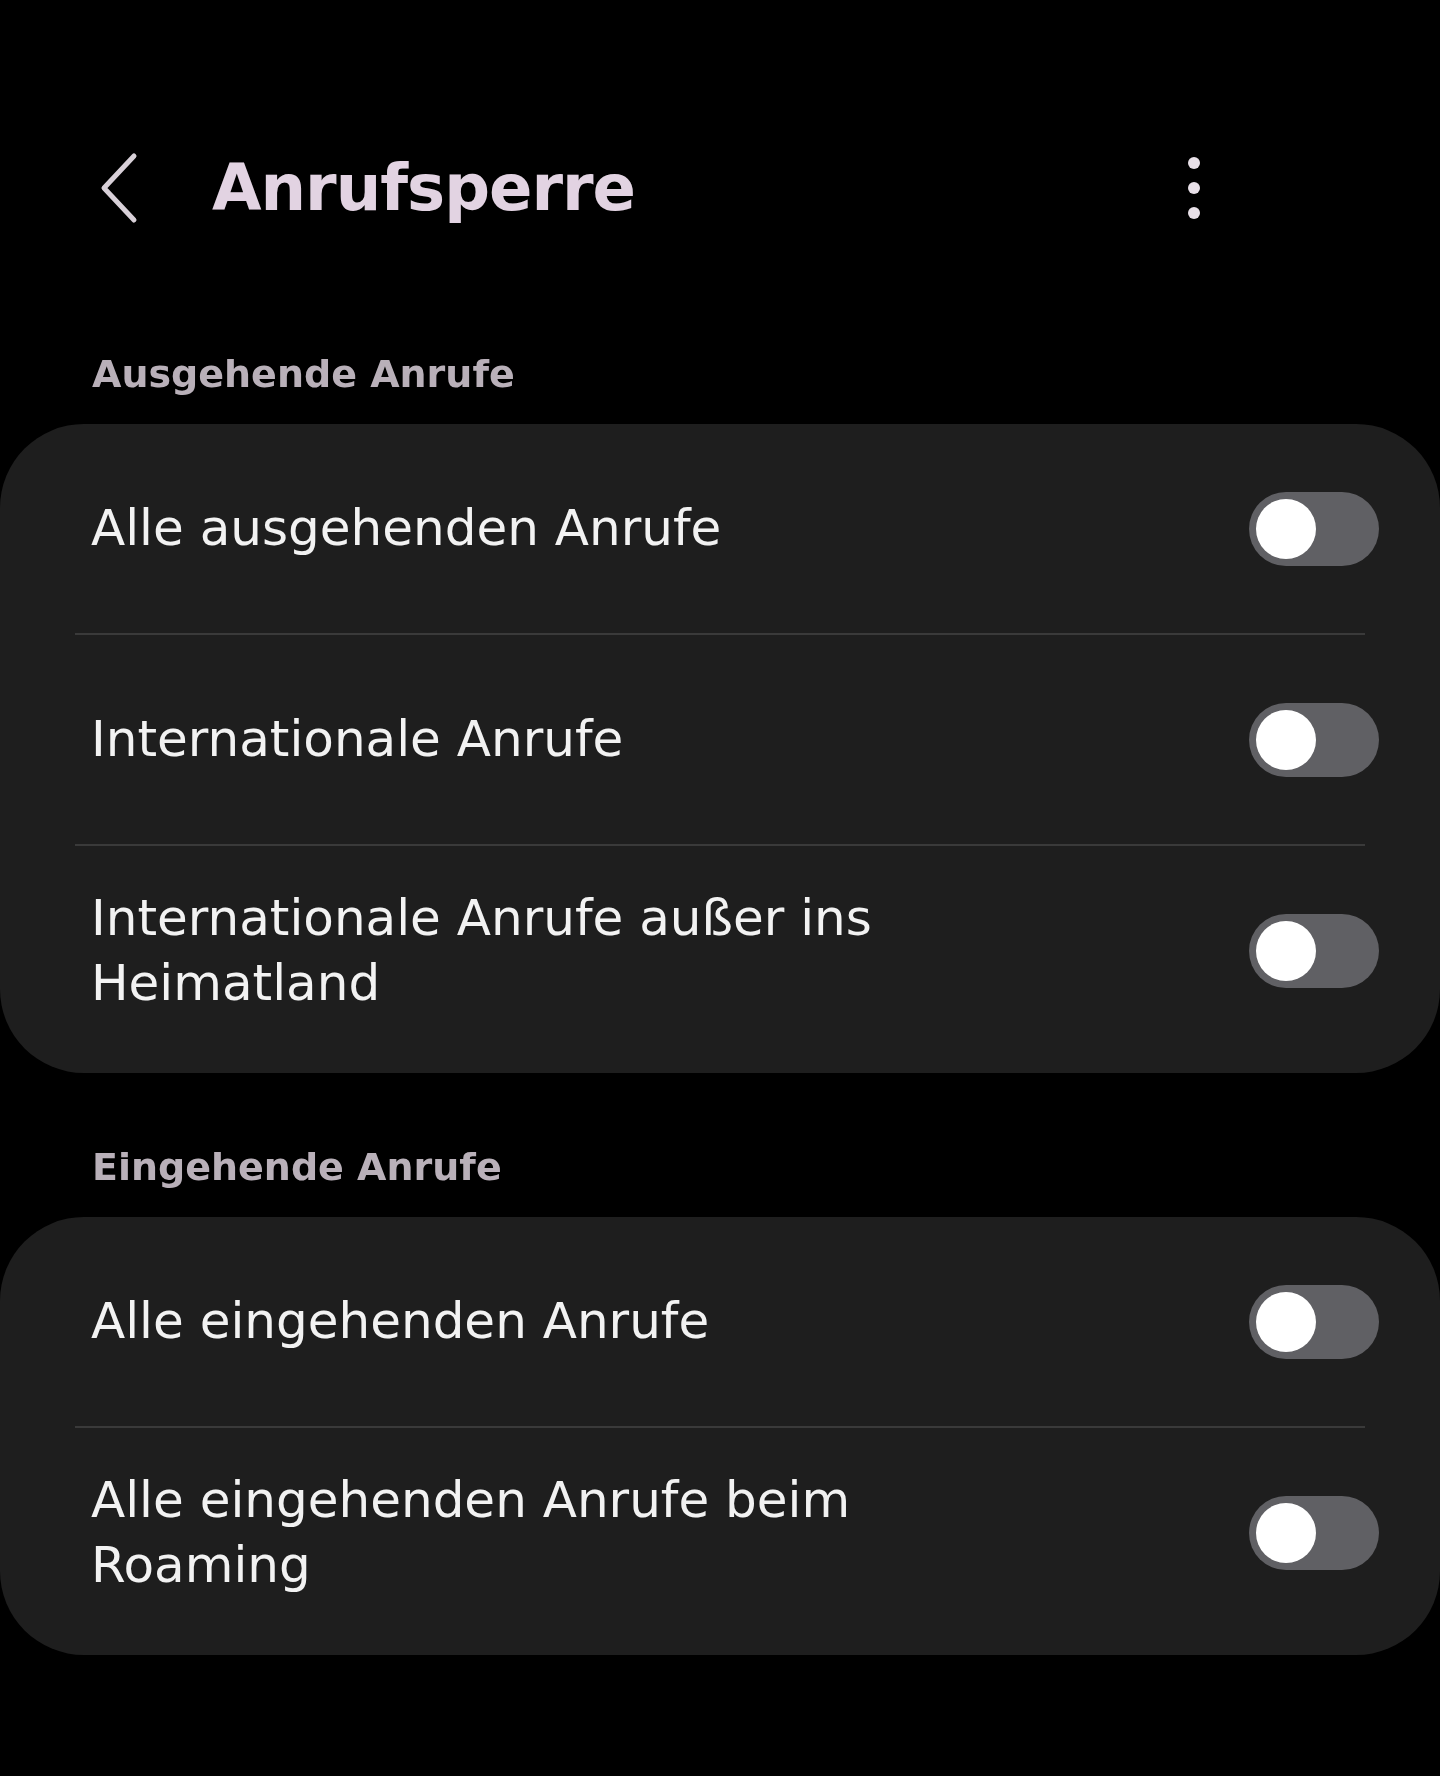  Describe the element at coordinates (303, 374) in the screenshot. I see `section-heading: Ausgehende Anrufe` at that location.